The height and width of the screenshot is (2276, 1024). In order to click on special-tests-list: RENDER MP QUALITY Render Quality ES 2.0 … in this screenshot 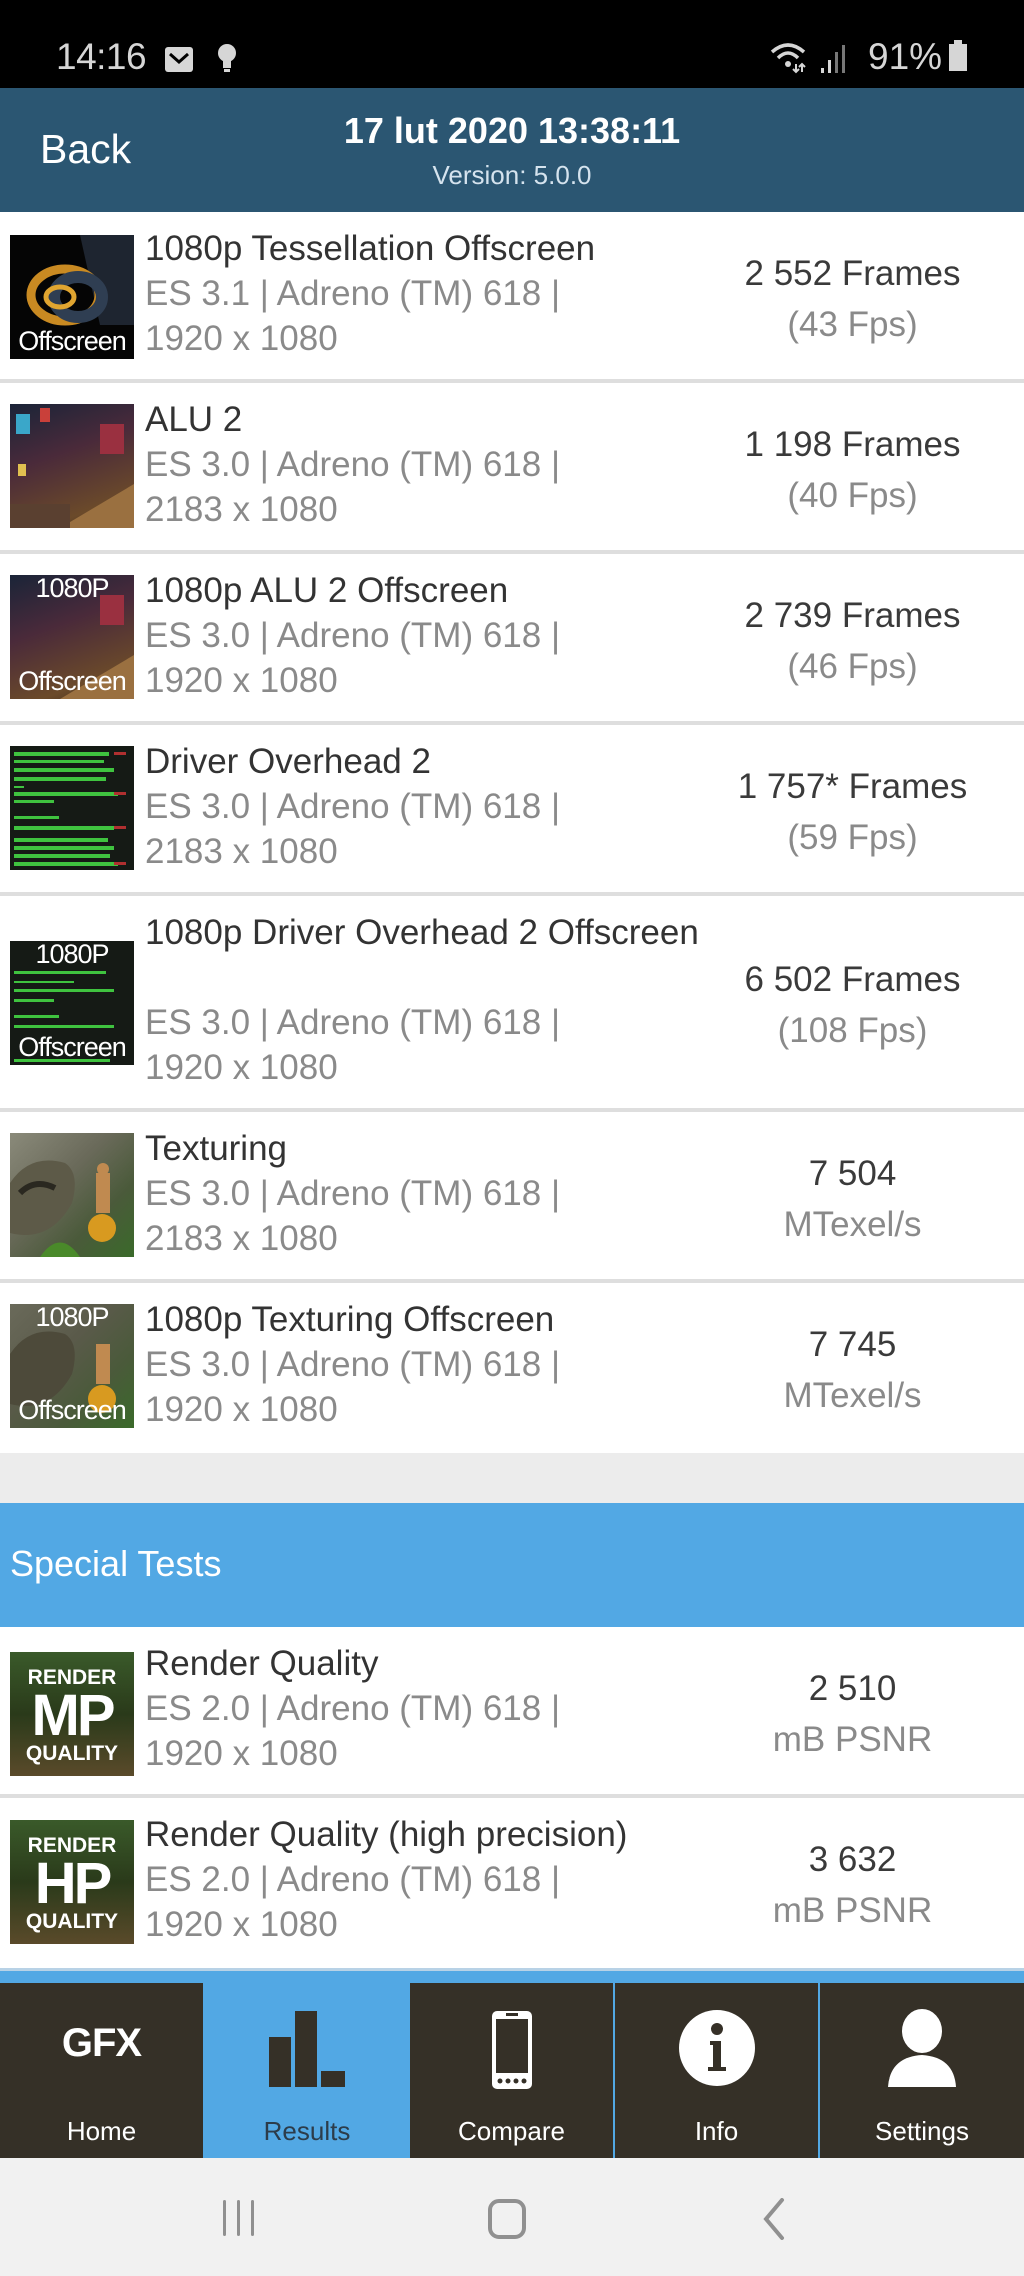, I will do `click(512, 1796)`.